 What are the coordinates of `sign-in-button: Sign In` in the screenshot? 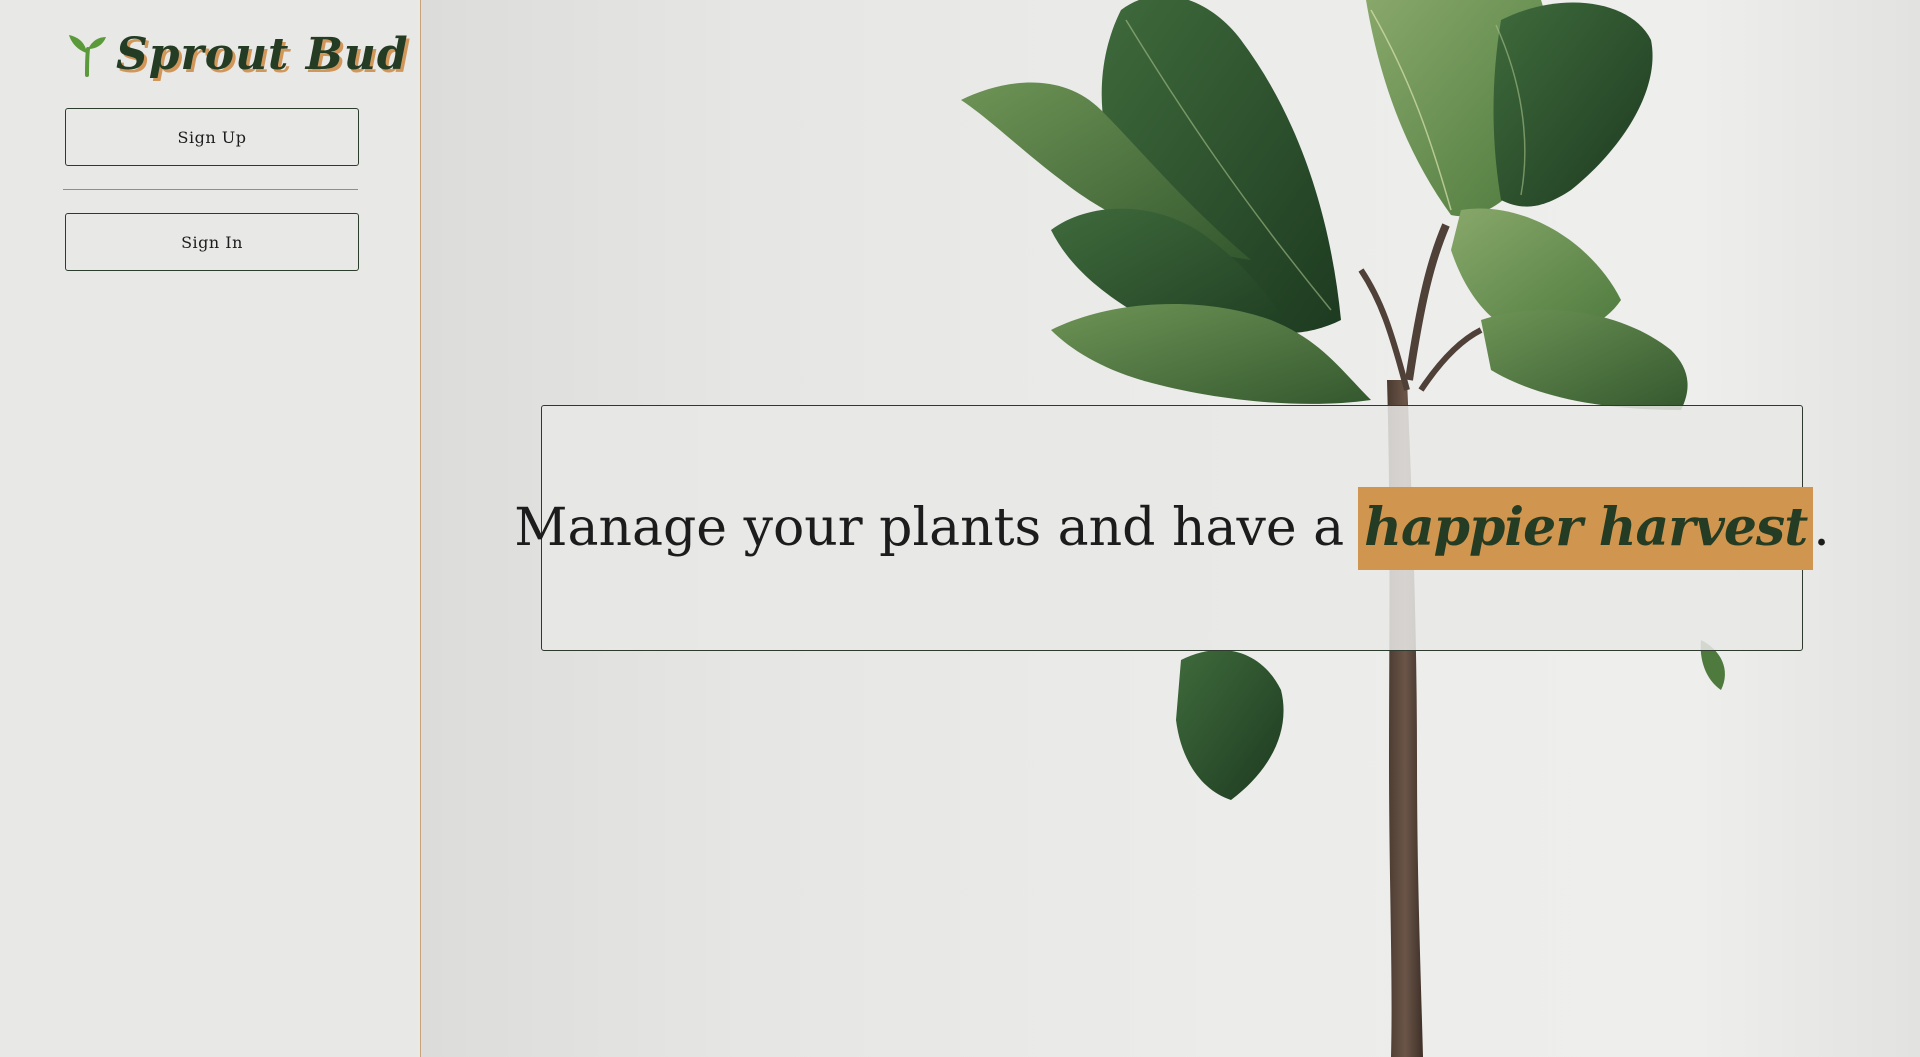 It's located at (212, 242).